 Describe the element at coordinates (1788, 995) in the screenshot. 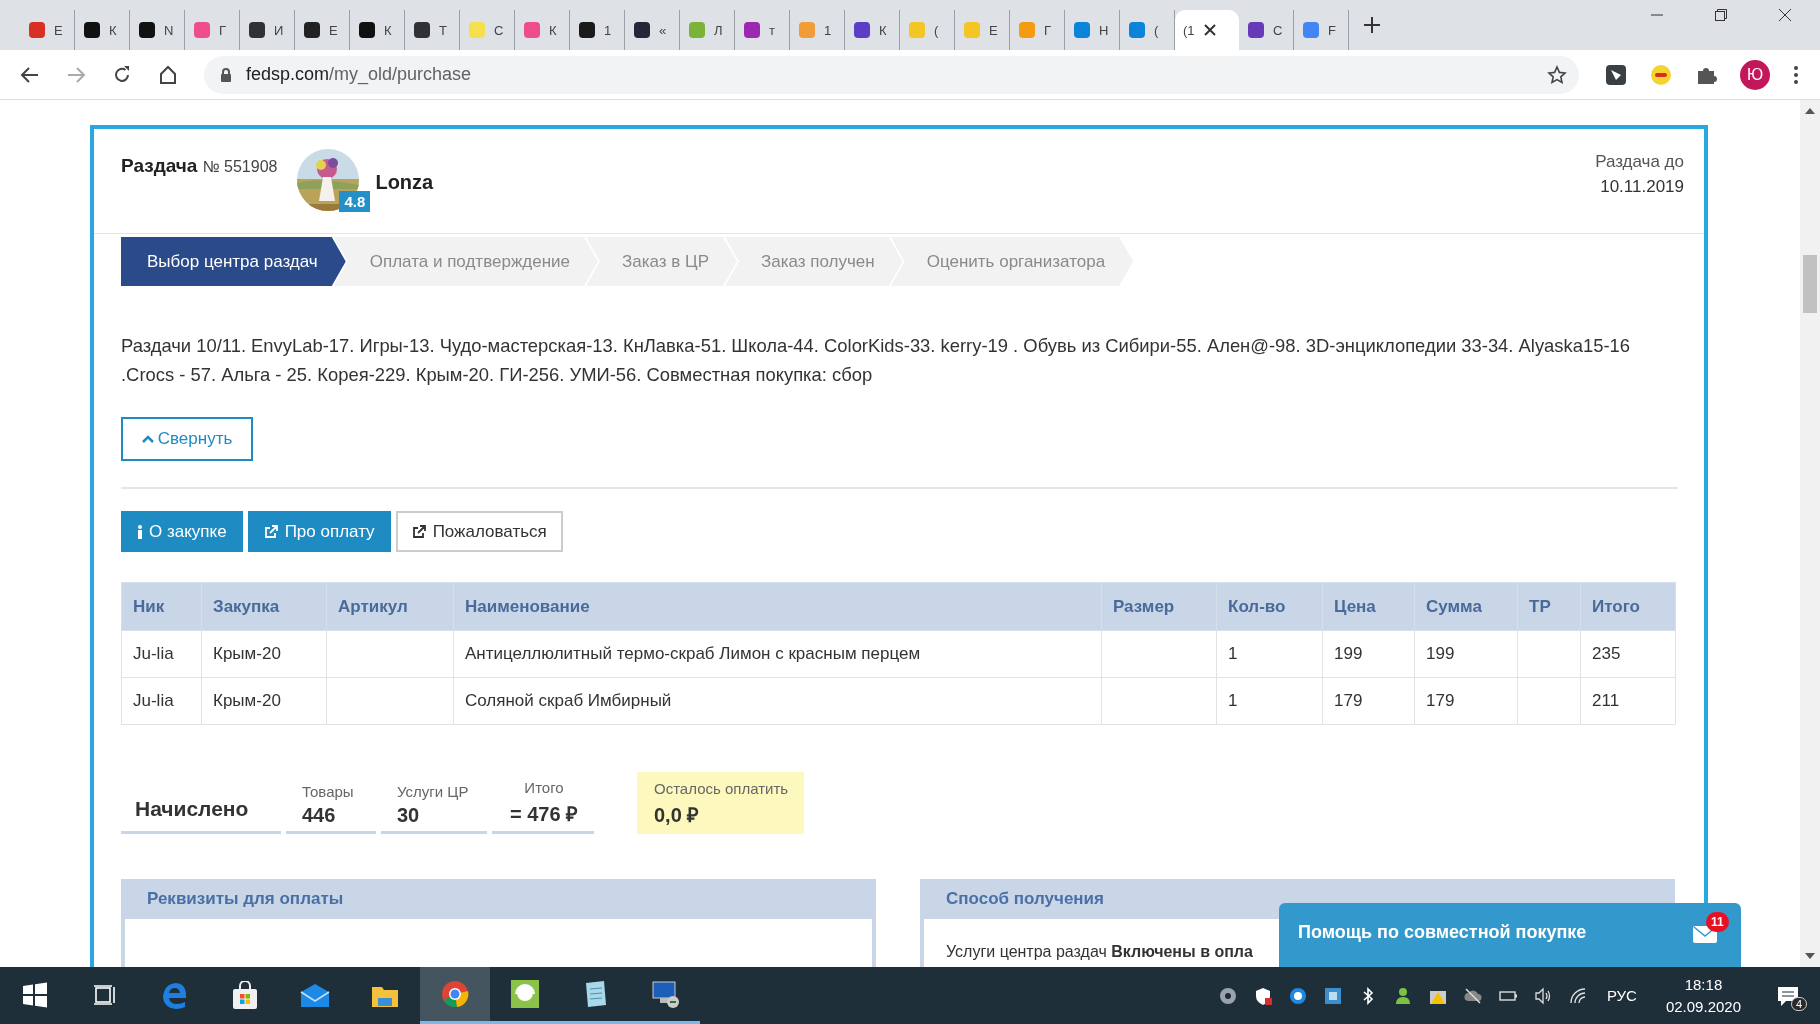

I see `notification-icon` at that location.